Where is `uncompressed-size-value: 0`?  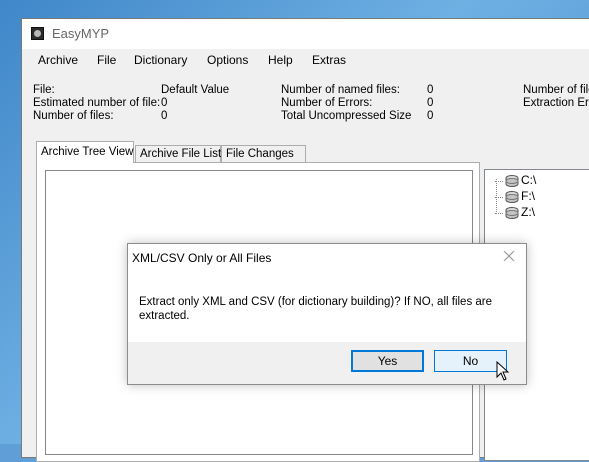
uncompressed-size-value: 0 is located at coordinates (430, 116).